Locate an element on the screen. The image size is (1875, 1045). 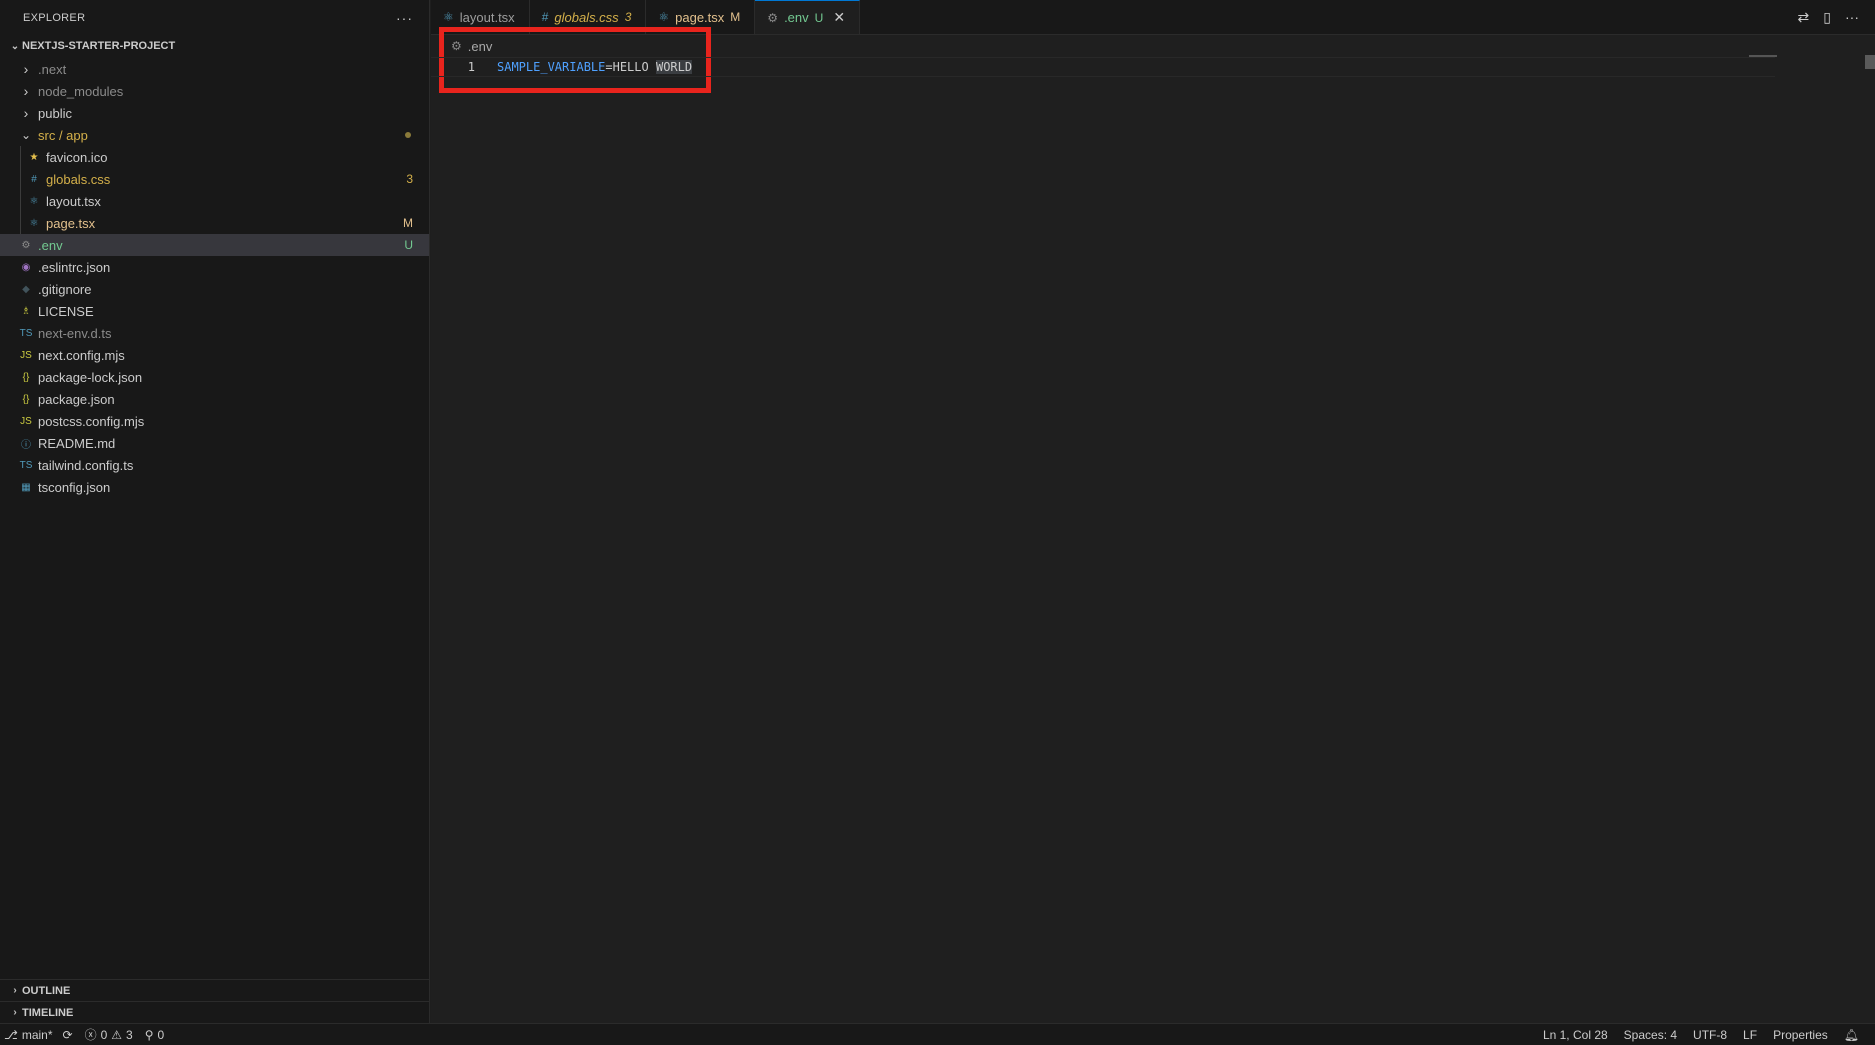
bell-icon: 🔔︎ is located at coordinates (1851, 1035).